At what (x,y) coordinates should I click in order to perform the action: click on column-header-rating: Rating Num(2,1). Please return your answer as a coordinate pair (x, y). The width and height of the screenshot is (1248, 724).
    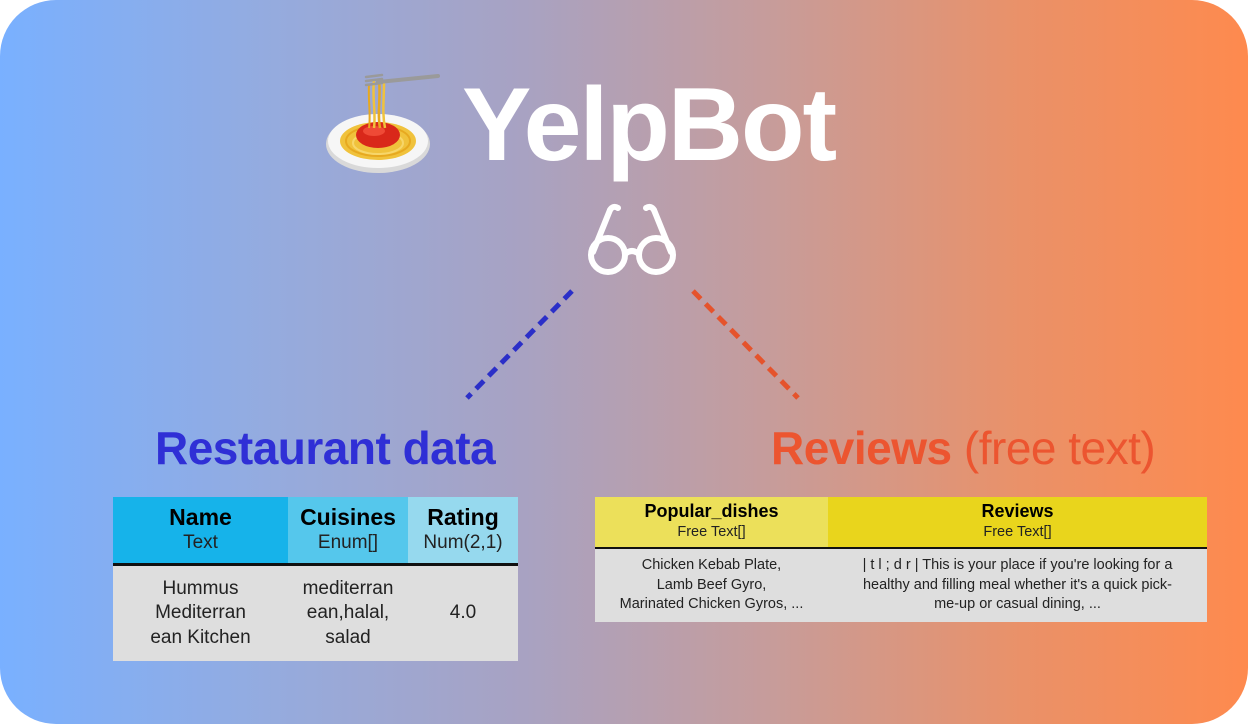
    Looking at the image, I should click on (463, 531).